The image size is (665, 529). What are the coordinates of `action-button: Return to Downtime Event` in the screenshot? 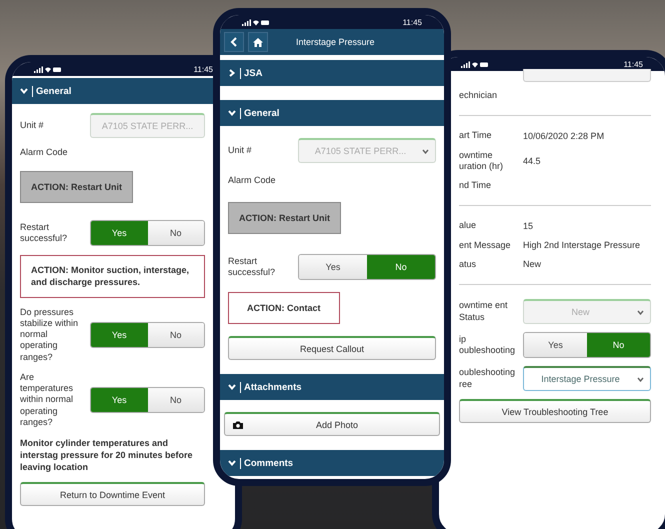 It's located at (112, 494).